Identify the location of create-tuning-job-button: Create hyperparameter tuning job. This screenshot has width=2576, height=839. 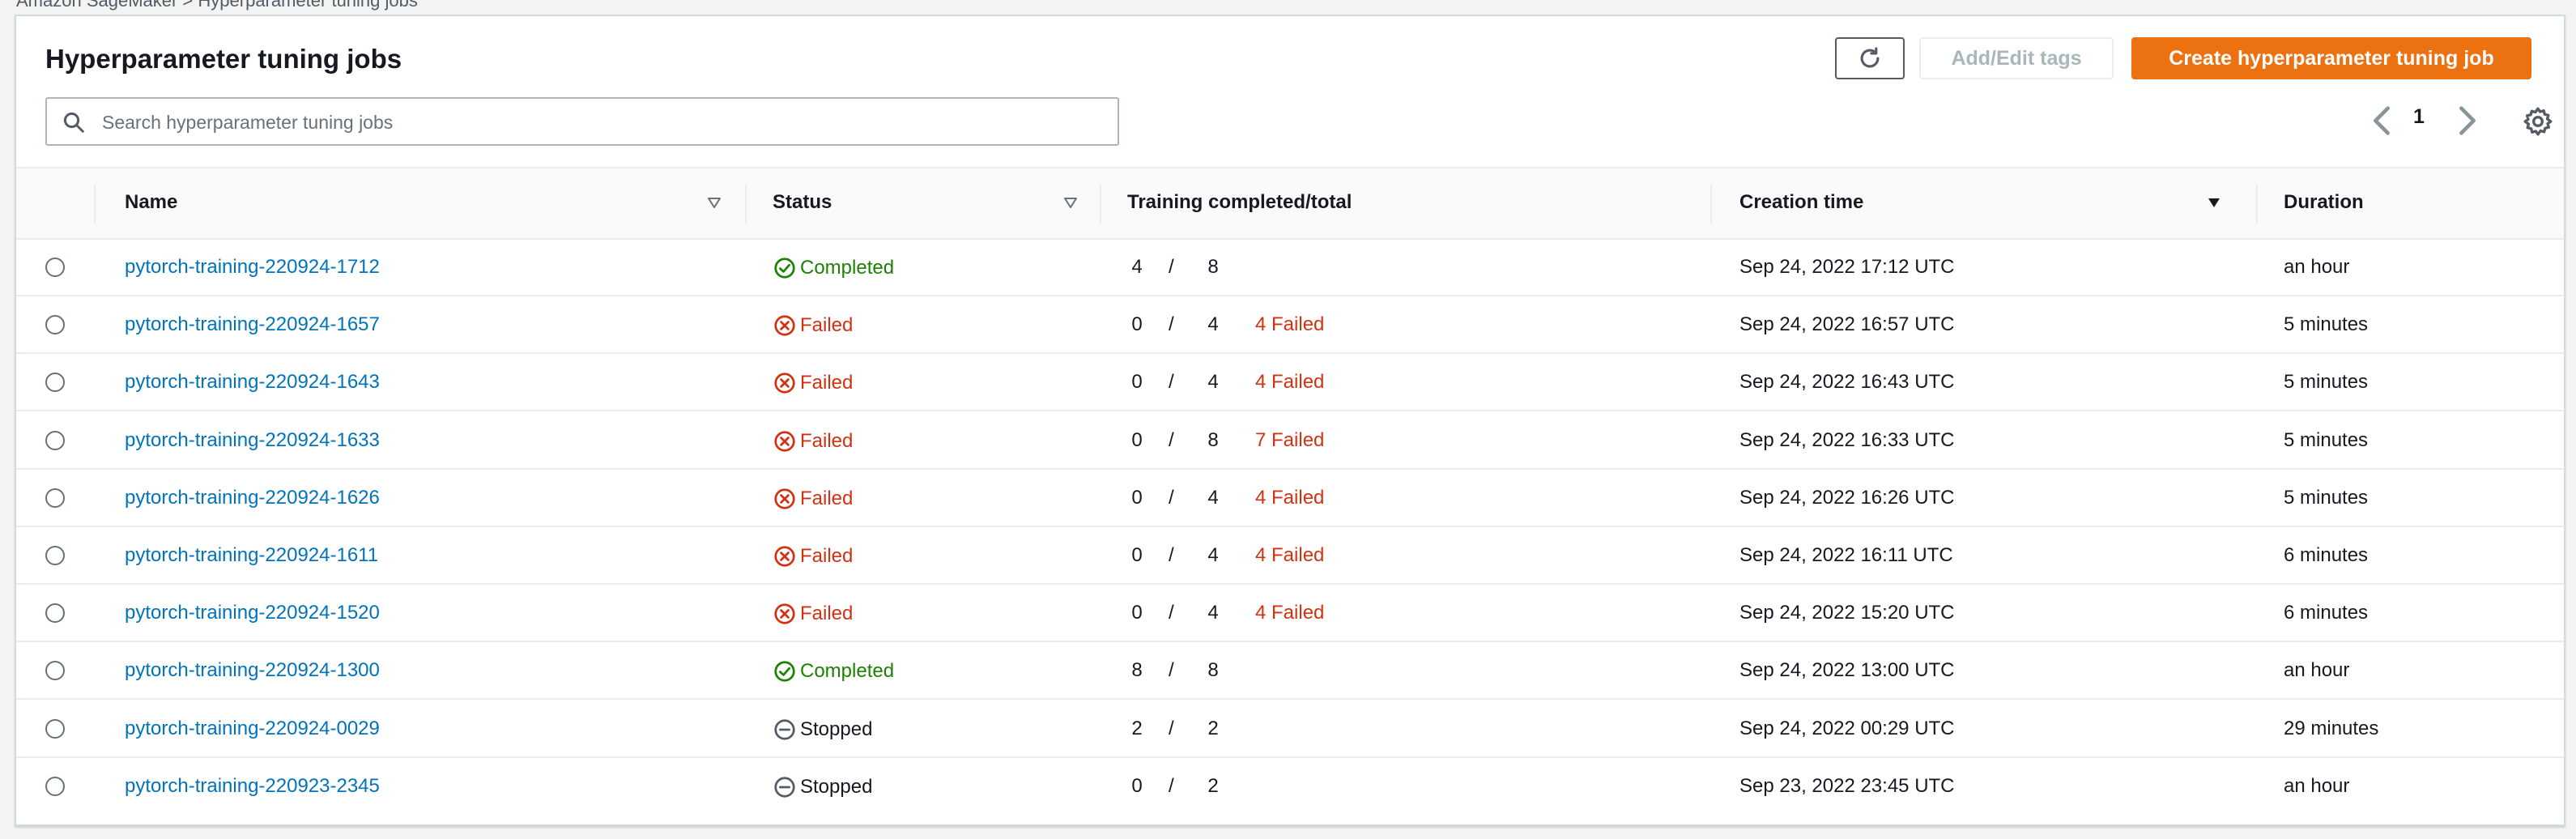
(2331, 58).